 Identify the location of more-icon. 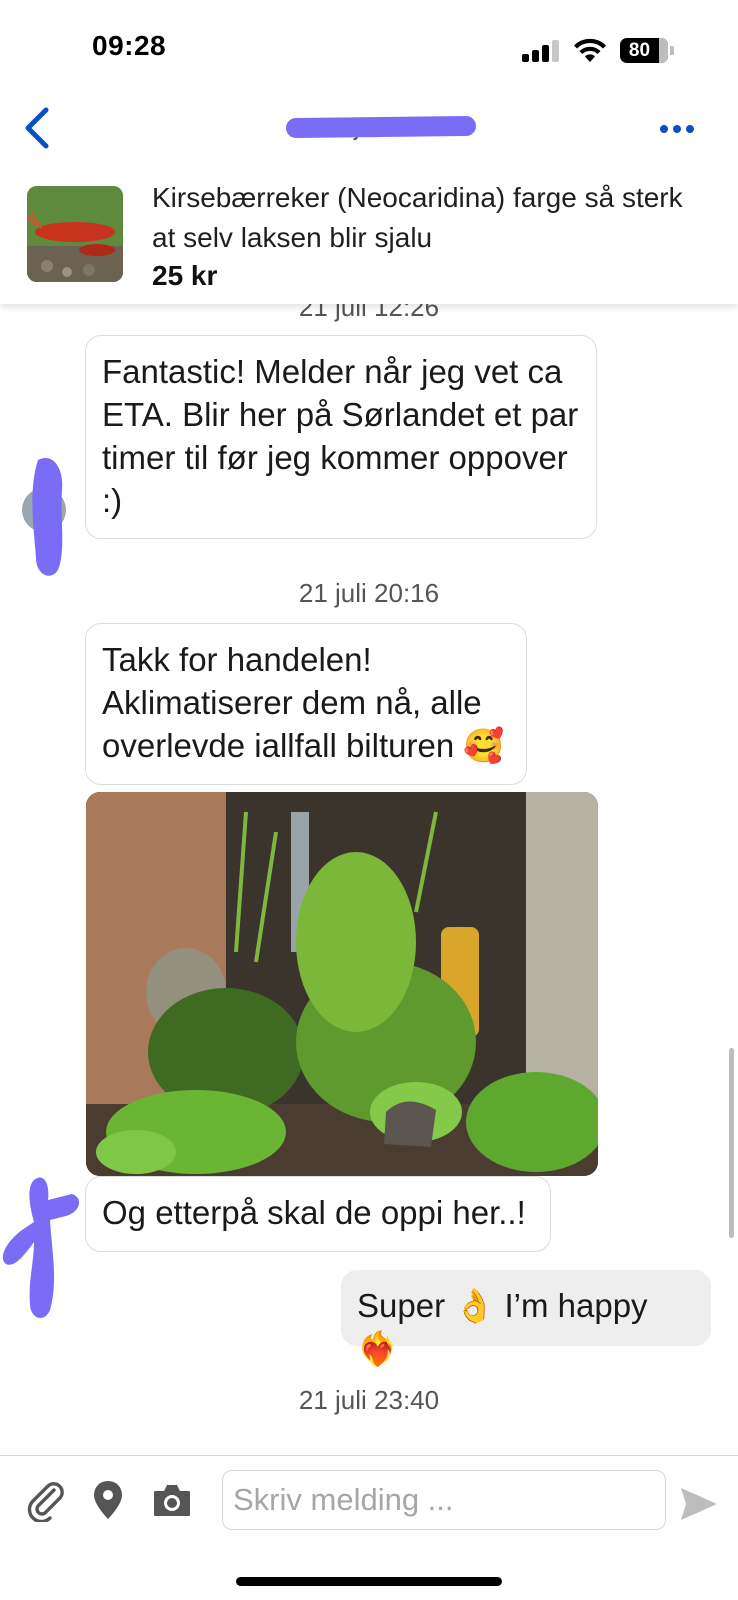
(678, 129).